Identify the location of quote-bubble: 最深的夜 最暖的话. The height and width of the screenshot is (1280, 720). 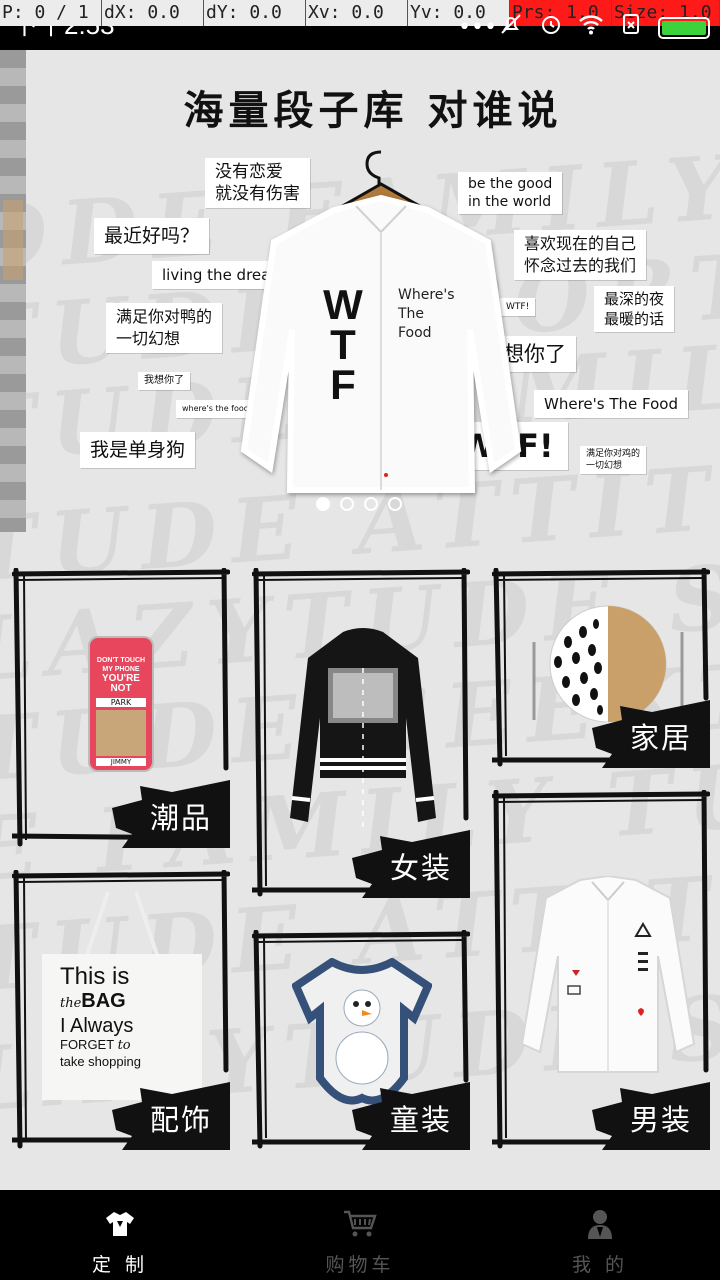
(634, 309).